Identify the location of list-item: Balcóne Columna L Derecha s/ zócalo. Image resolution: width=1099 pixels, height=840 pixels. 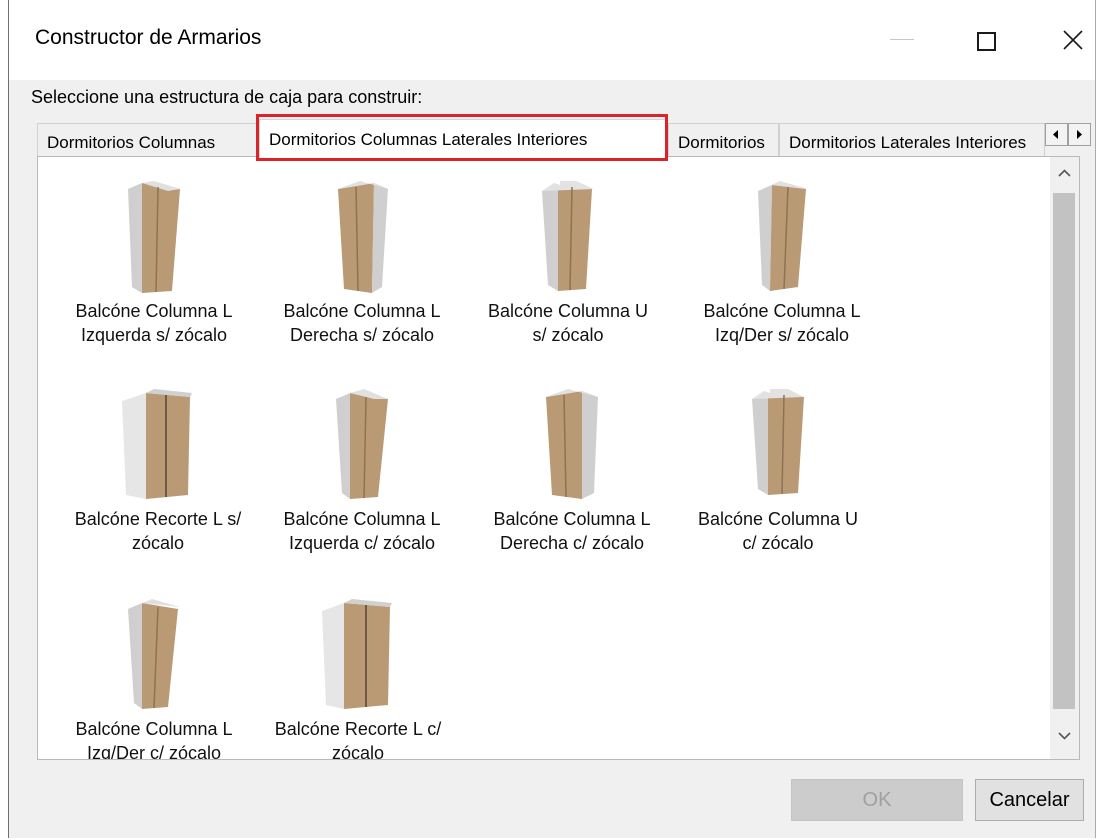
(362, 257).